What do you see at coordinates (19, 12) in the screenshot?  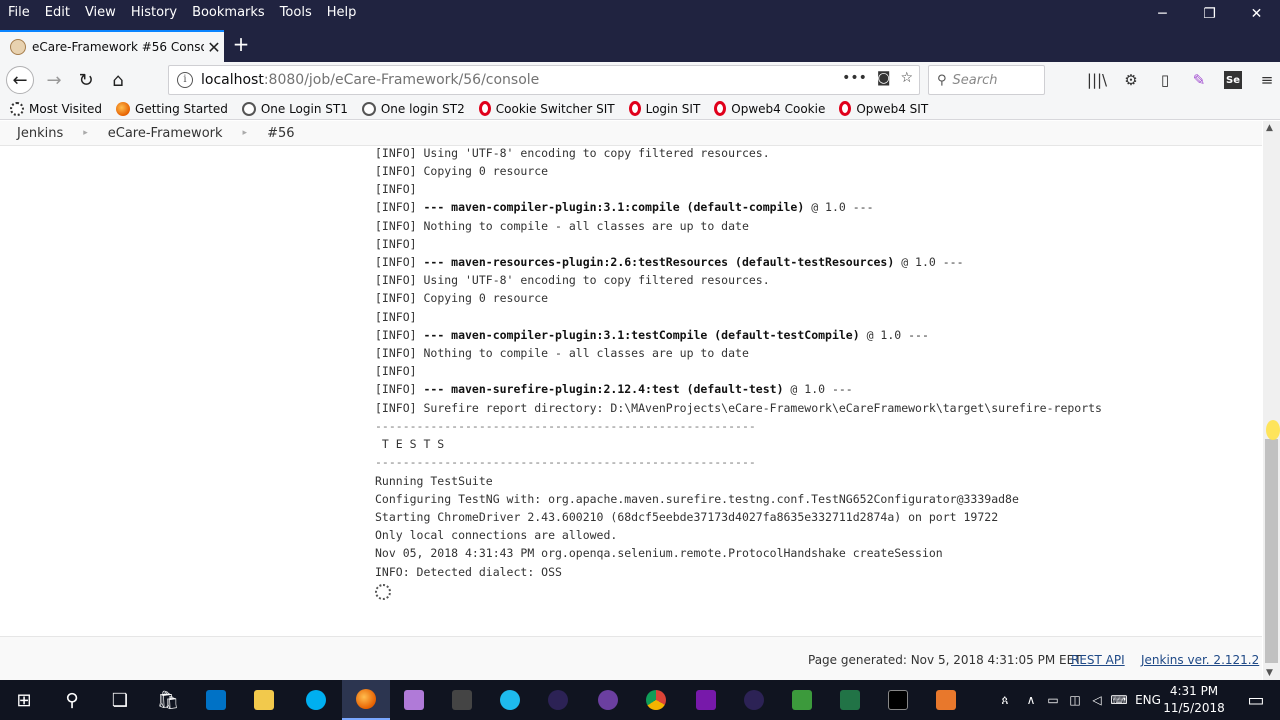 I see `menu-file: File` at bounding box center [19, 12].